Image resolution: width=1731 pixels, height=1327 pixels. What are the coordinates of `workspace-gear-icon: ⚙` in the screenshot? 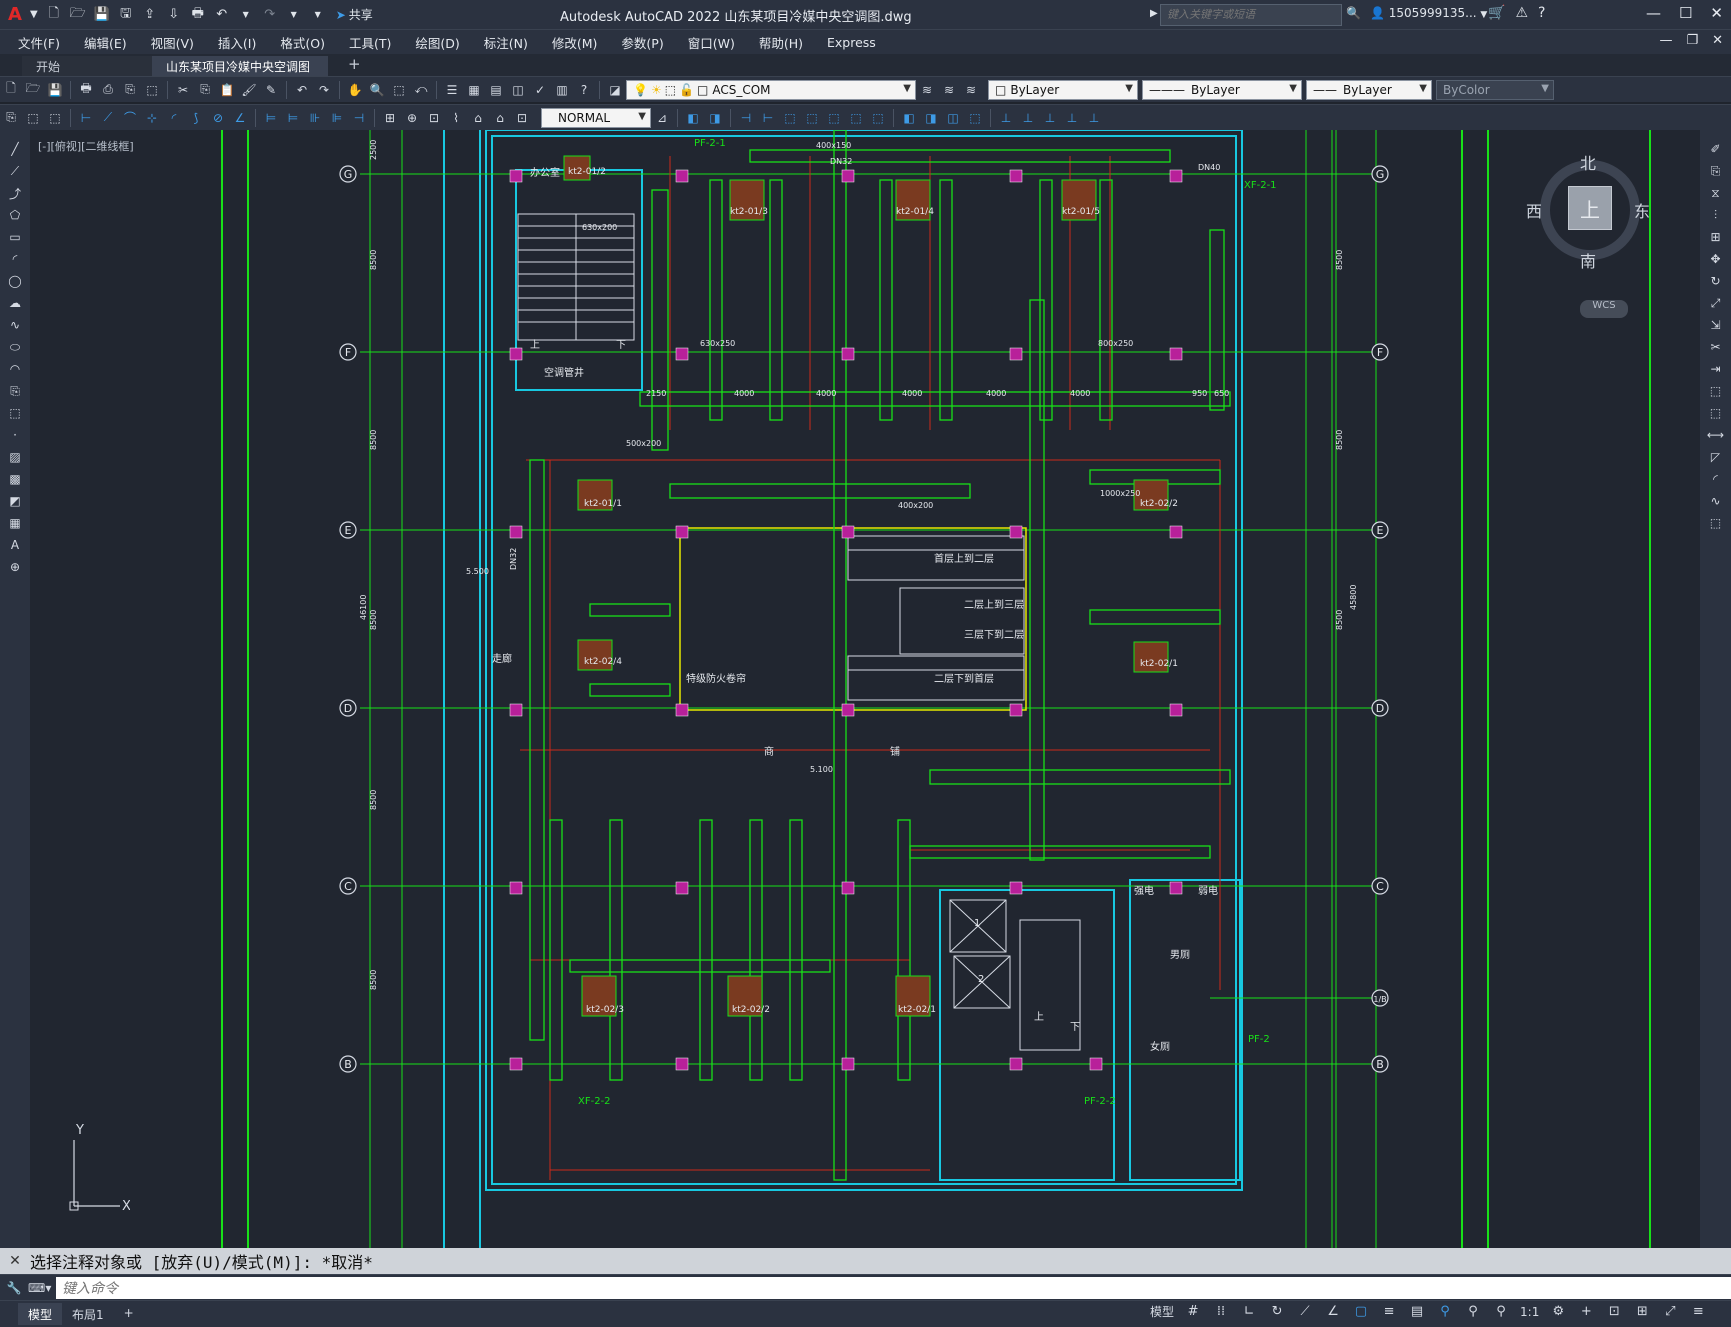 It's located at (1558, 1311).